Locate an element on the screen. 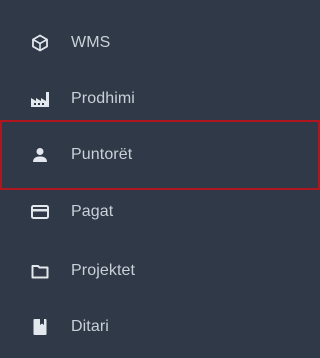 Image resolution: width=320 pixels, height=358 pixels. sidebar-item-label: Ditari is located at coordinates (90, 326).